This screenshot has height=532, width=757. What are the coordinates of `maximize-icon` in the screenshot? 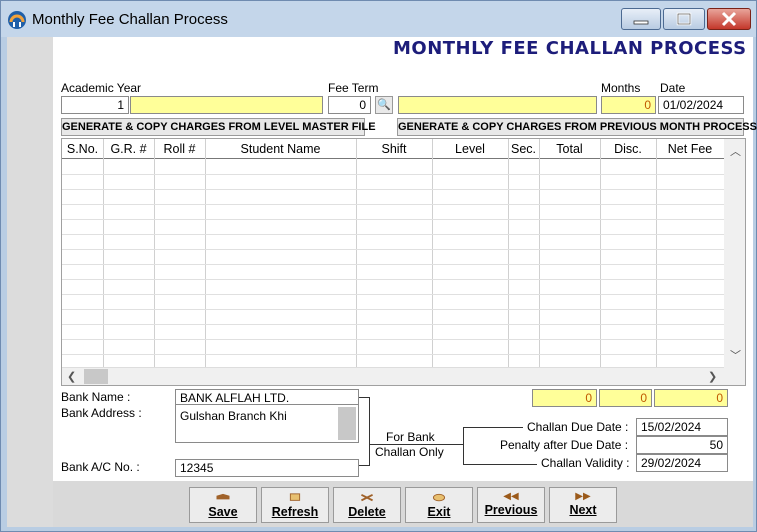 It's located at (684, 19).